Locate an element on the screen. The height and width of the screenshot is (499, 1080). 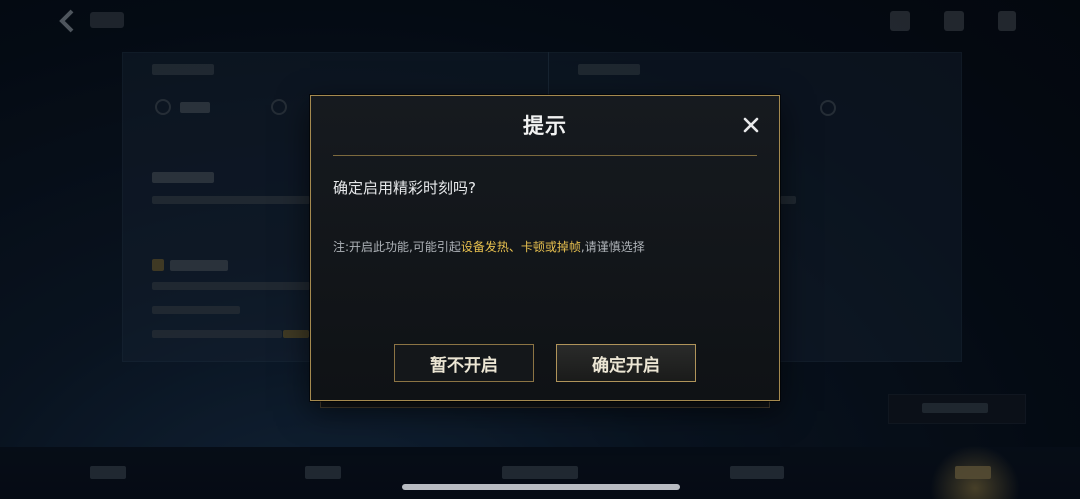
dialog-title: 提示 is located at coordinates (545, 126).